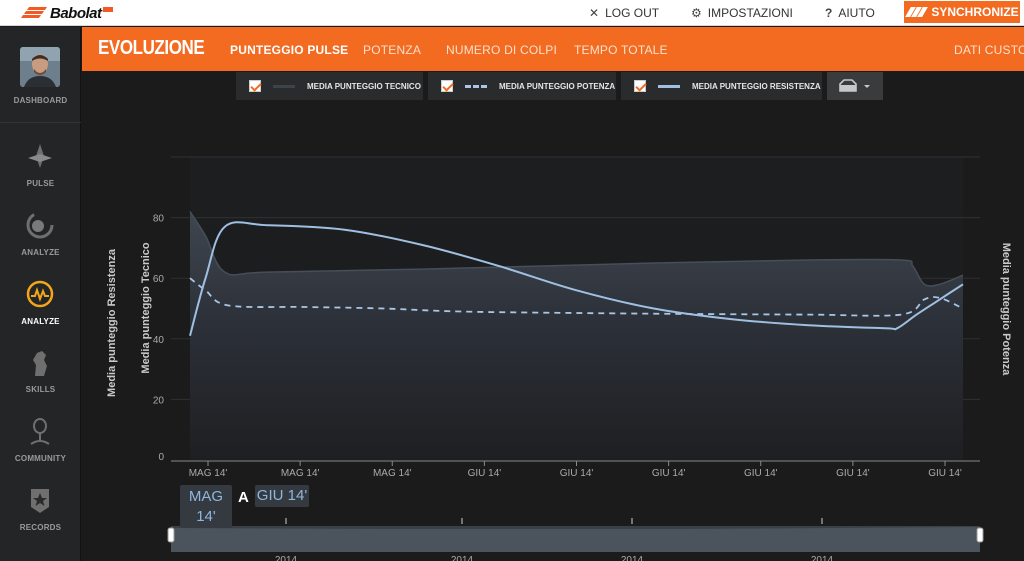  I want to click on range-from-box: MAG 14', so click(206, 506).